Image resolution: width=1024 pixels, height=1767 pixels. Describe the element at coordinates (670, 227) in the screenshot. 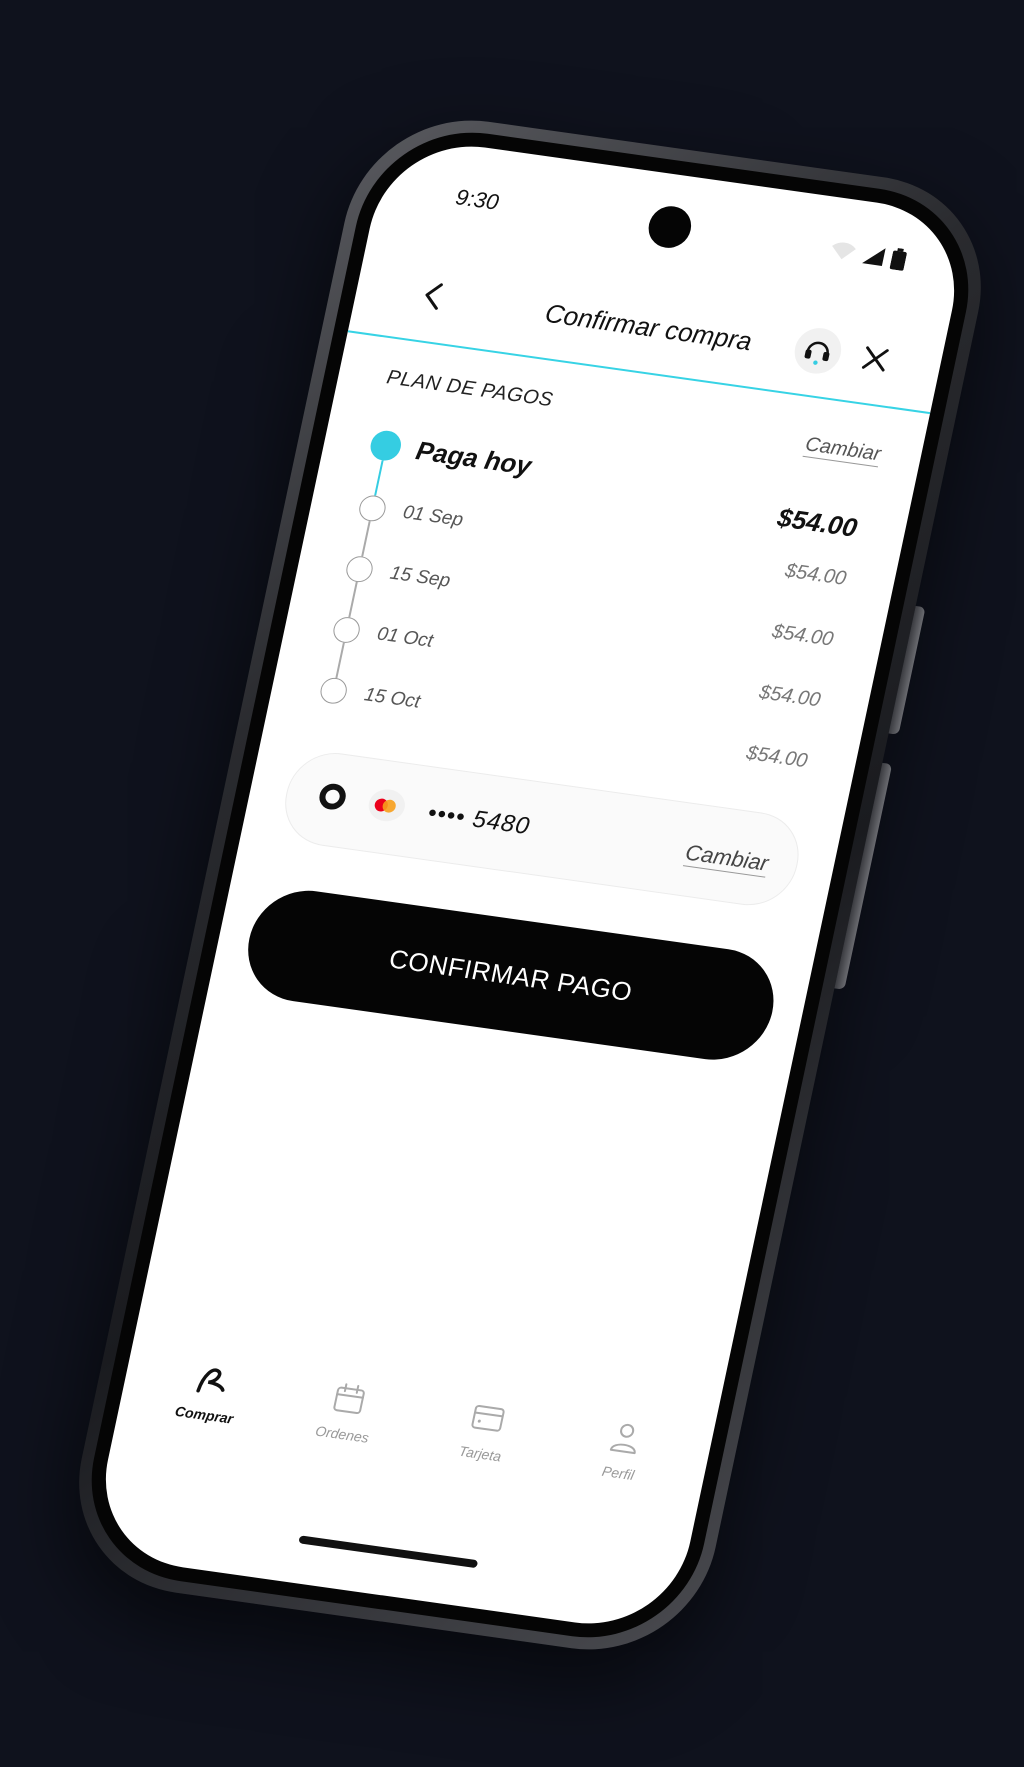

I see `front-camera` at that location.